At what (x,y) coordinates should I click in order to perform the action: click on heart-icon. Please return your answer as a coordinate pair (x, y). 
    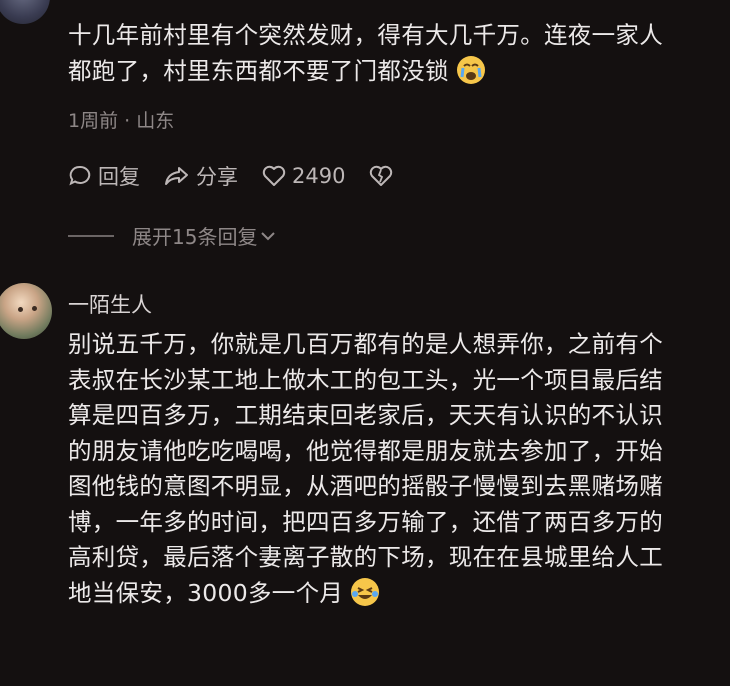
    Looking at the image, I should click on (274, 175).